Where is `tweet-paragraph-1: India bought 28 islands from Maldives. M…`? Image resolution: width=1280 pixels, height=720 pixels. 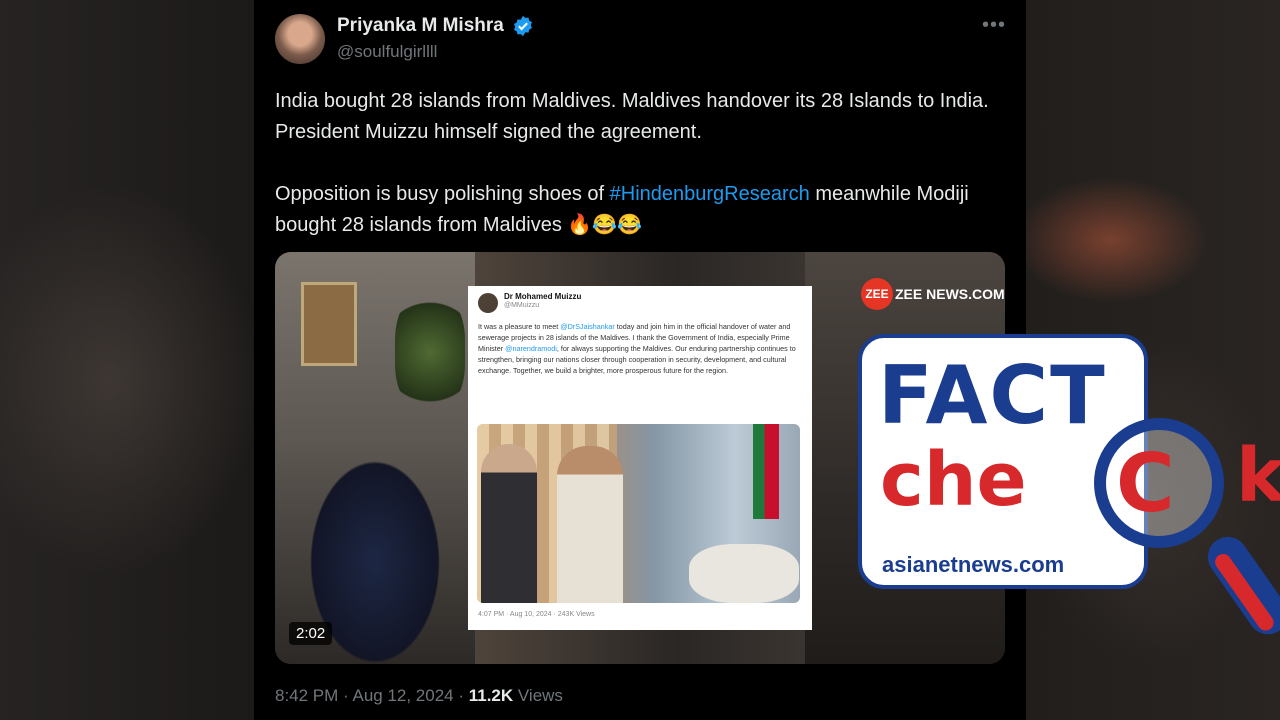
tweet-paragraph-1: India bought 28 islands from Maldives. M… is located at coordinates (632, 116).